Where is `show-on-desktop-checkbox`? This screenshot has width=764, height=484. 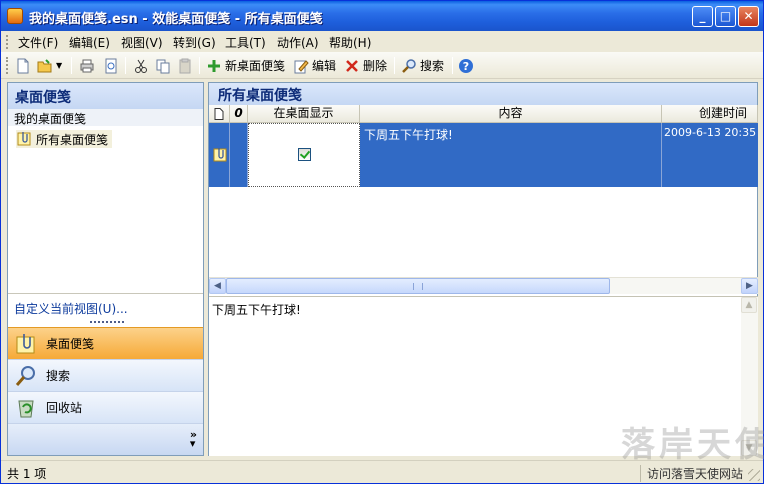 show-on-desktop-checkbox is located at coordinates (304, 154).